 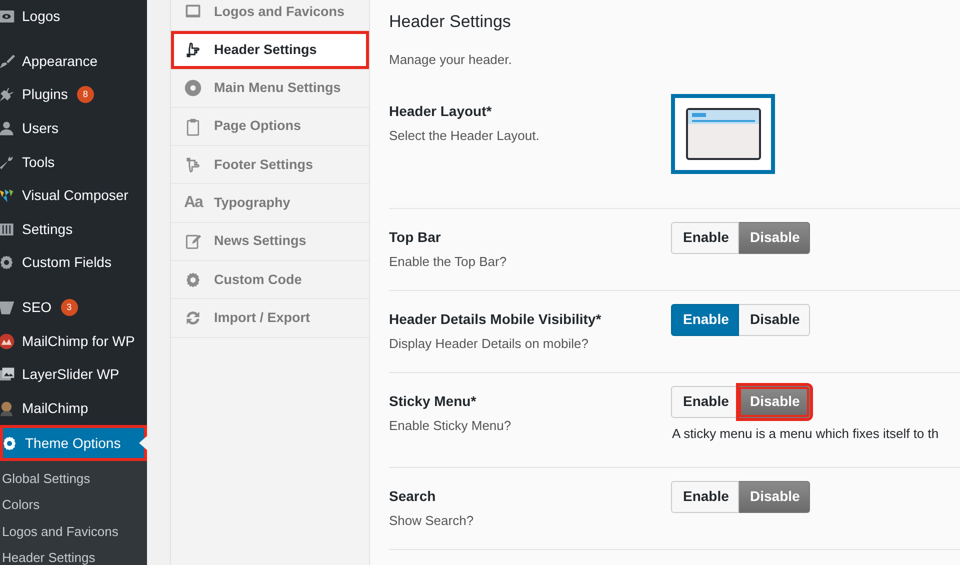 What do you see at coordinates (143, 443) in the screenshot?
I see `pointer-icon` at bounding box center [143, 443].